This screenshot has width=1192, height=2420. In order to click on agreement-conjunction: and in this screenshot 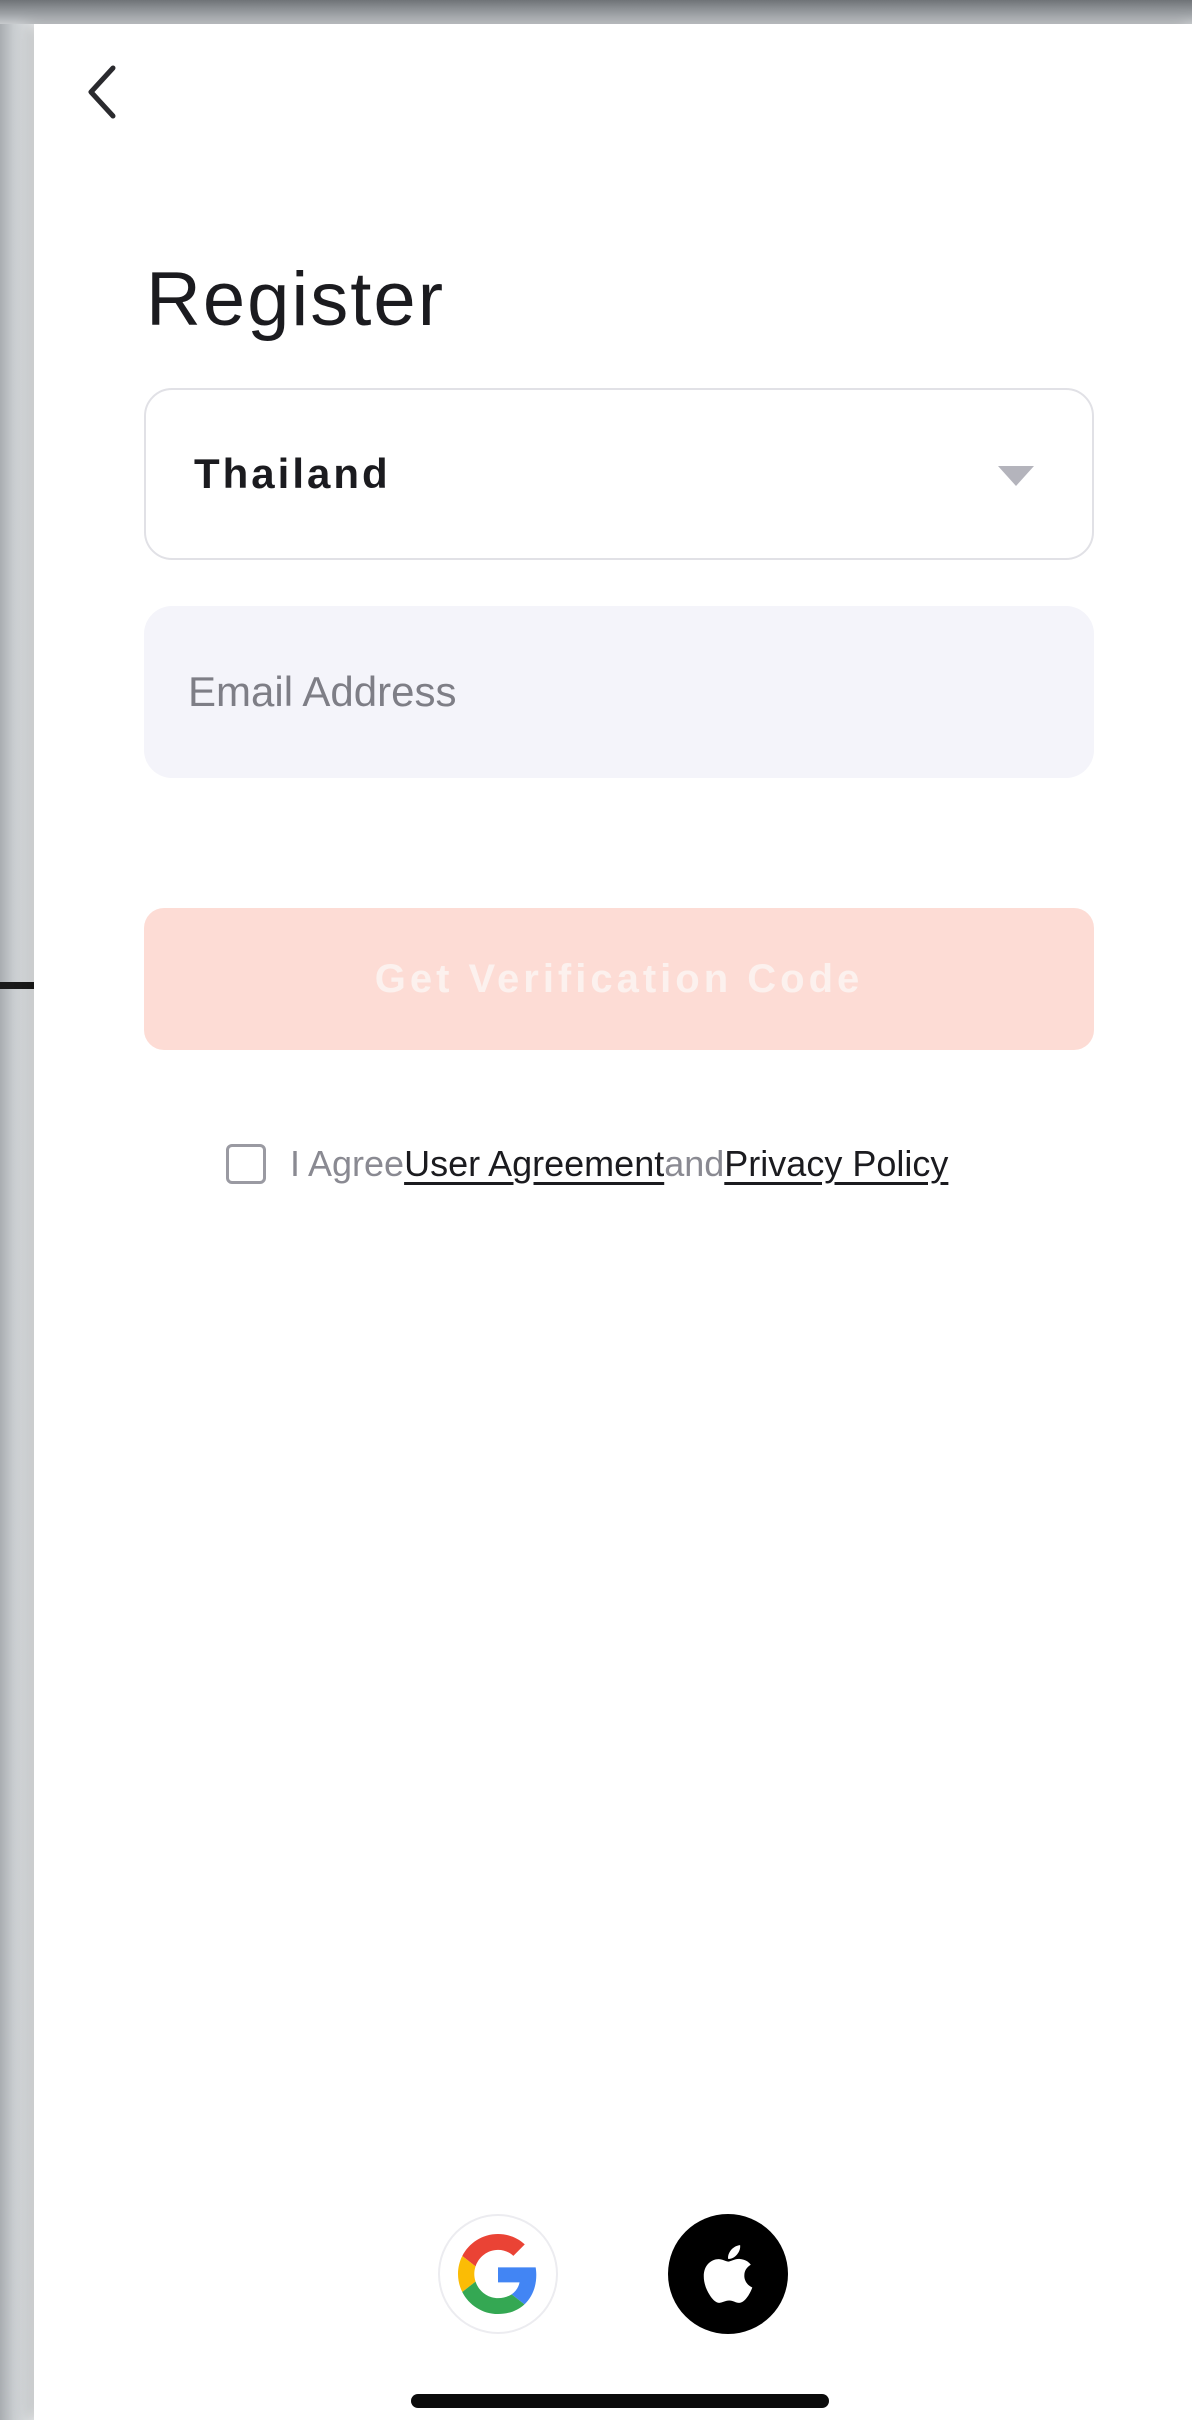, I will do `click(694, 1163)`.